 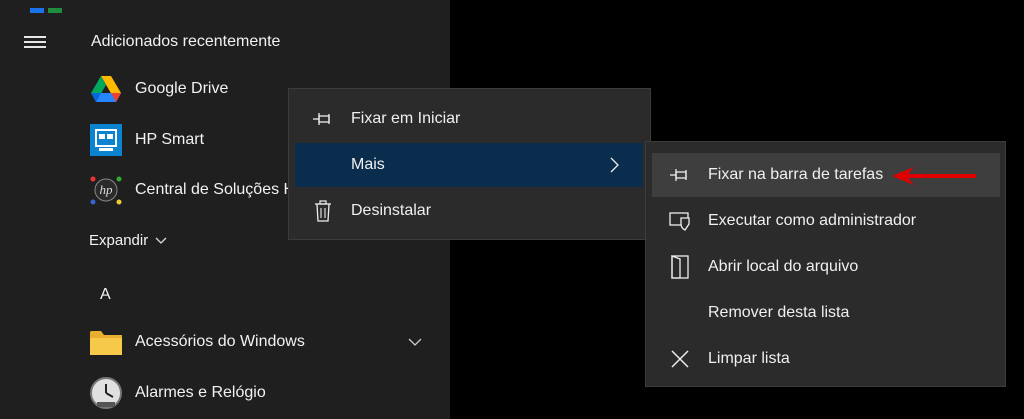 I want to click on menu-item-label: Mais, so click(x=368, y=164).